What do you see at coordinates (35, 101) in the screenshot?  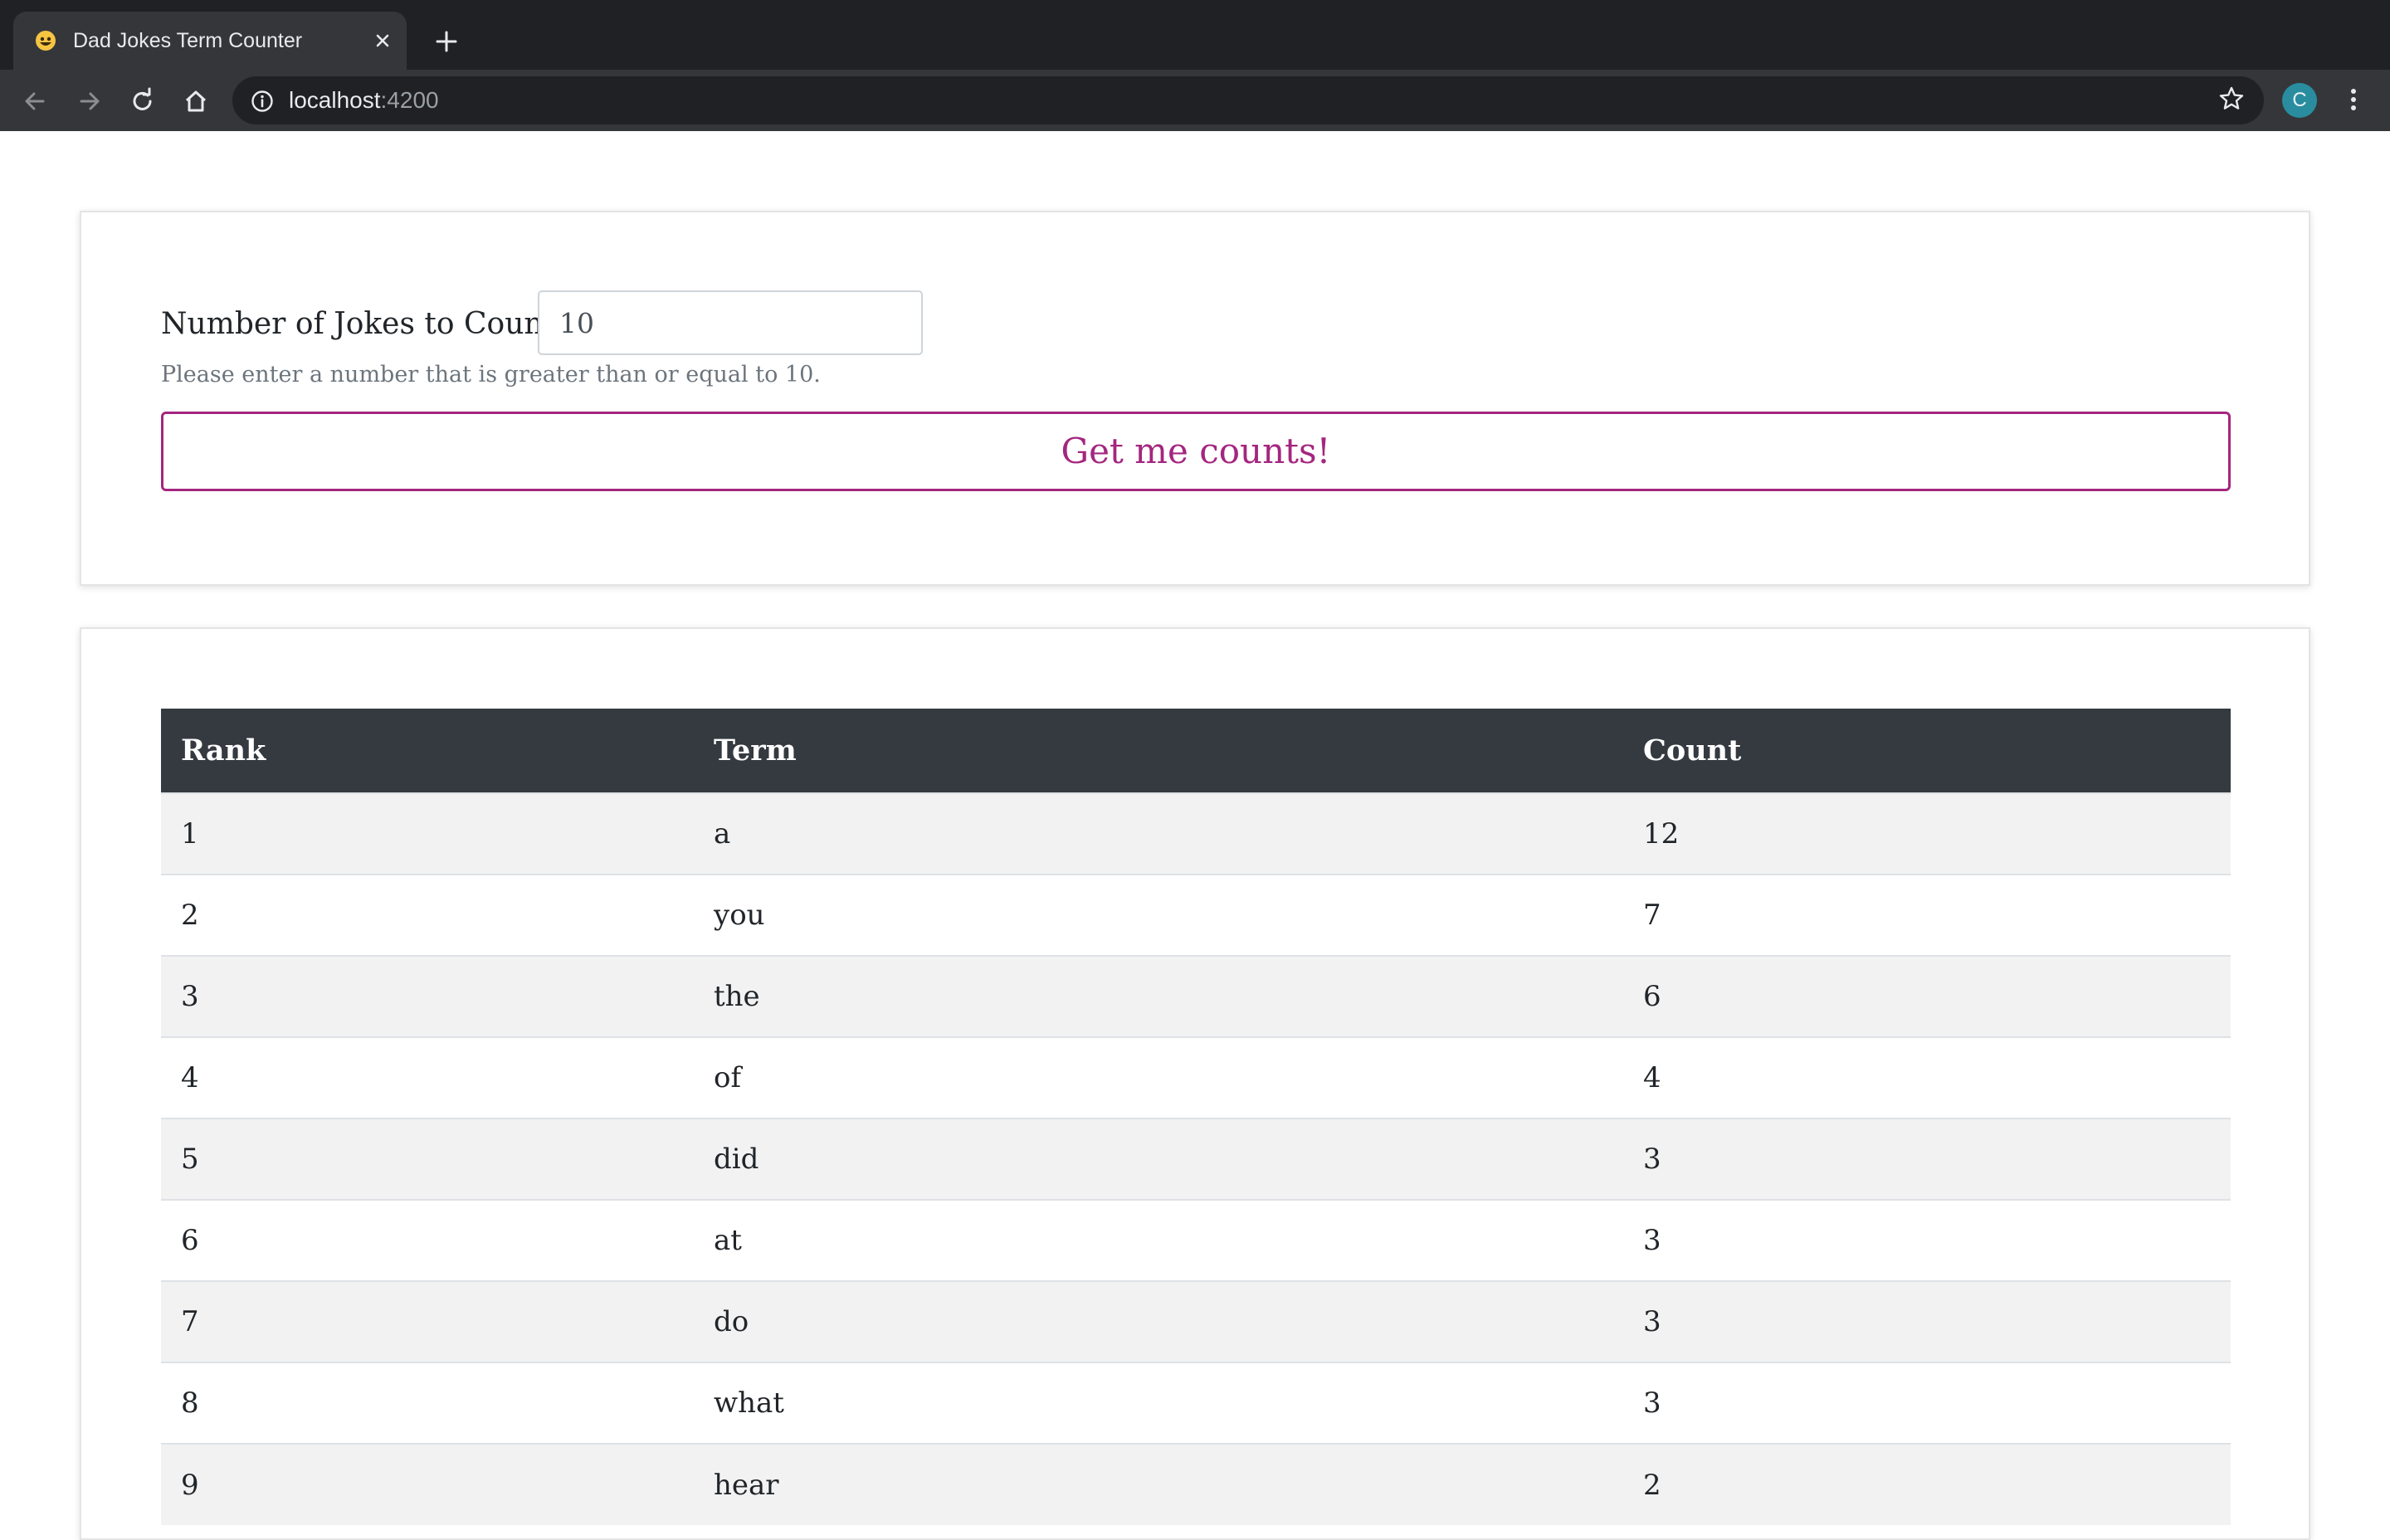 I see `back-arrow-icon` at bounding box center [35, 101].